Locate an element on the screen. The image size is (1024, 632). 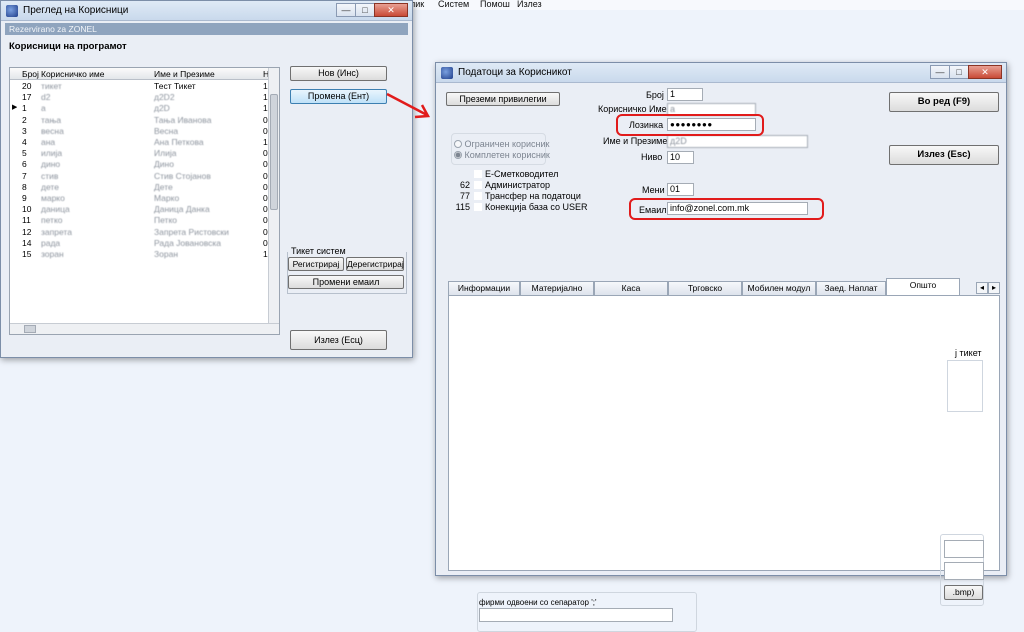
radio-full: Комплетен корисник is located at coordinates (502, 155).